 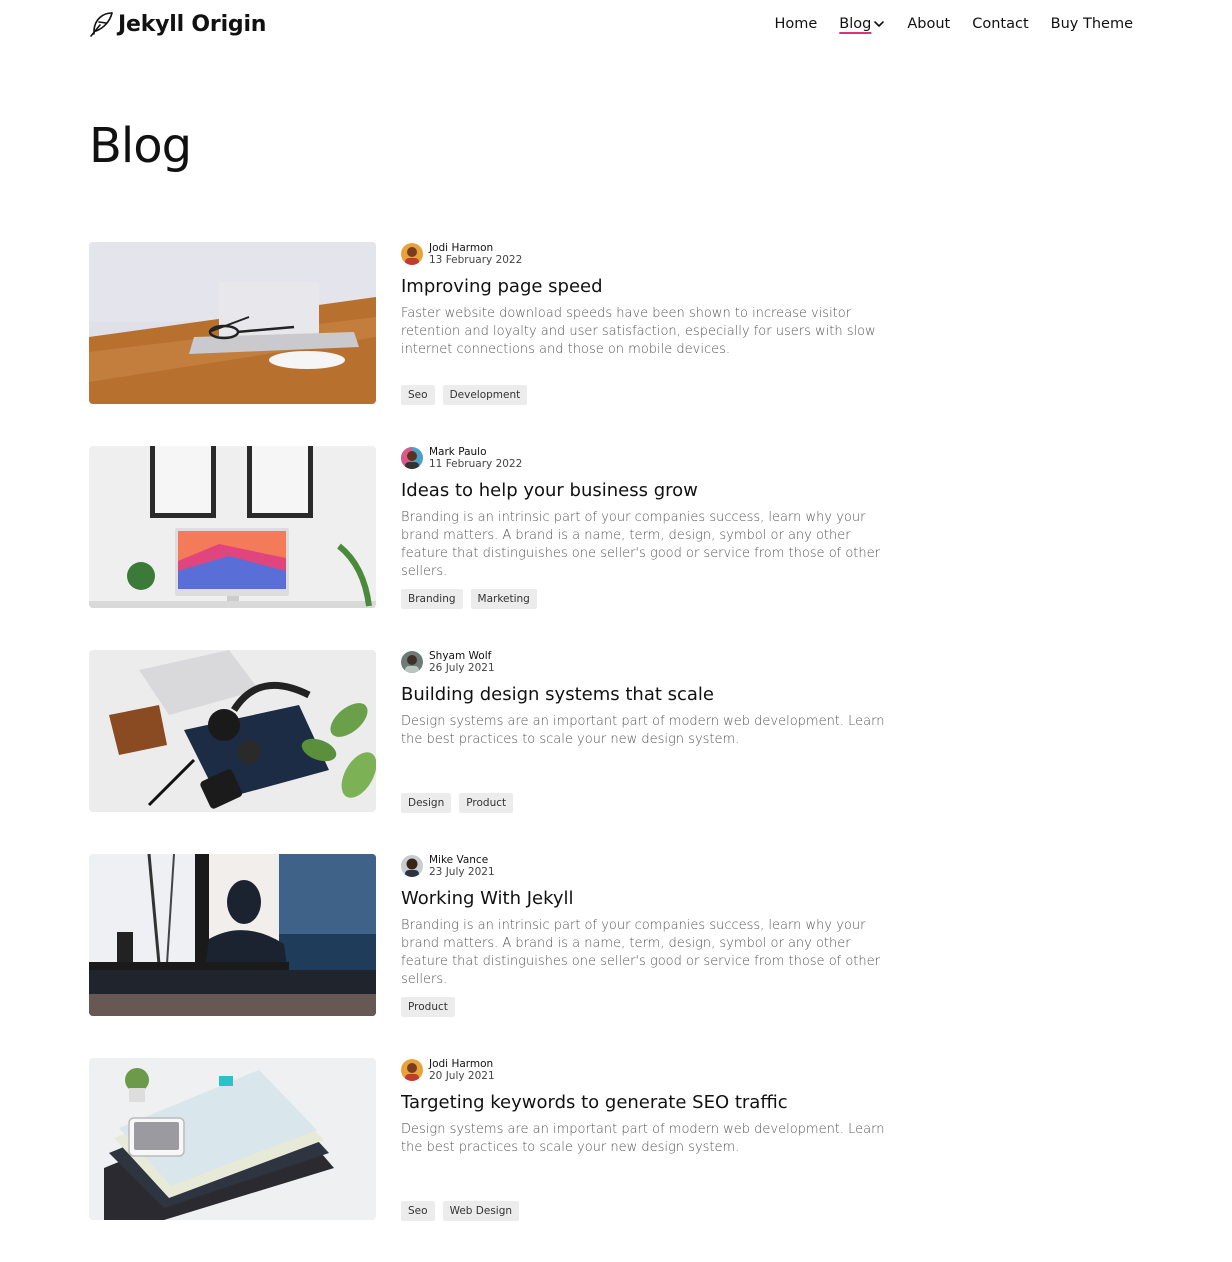 I want to click on post-date: 26 July 2021, so click(x=462, y=668).